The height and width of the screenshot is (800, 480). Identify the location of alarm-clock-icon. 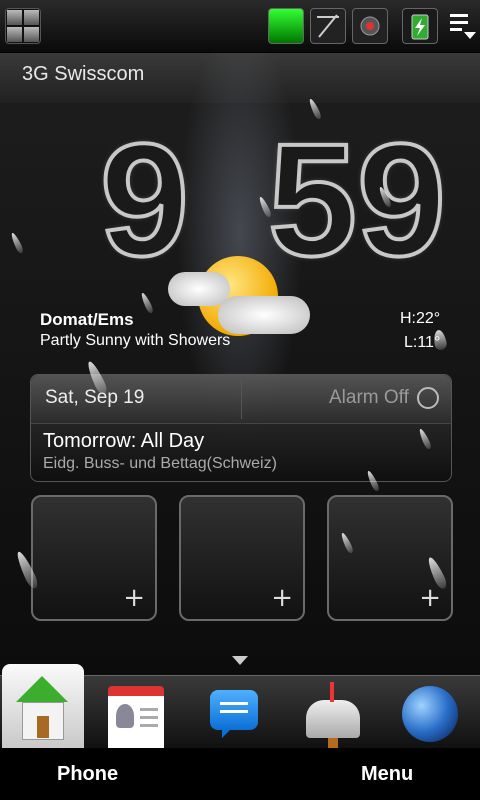
(428, 398).